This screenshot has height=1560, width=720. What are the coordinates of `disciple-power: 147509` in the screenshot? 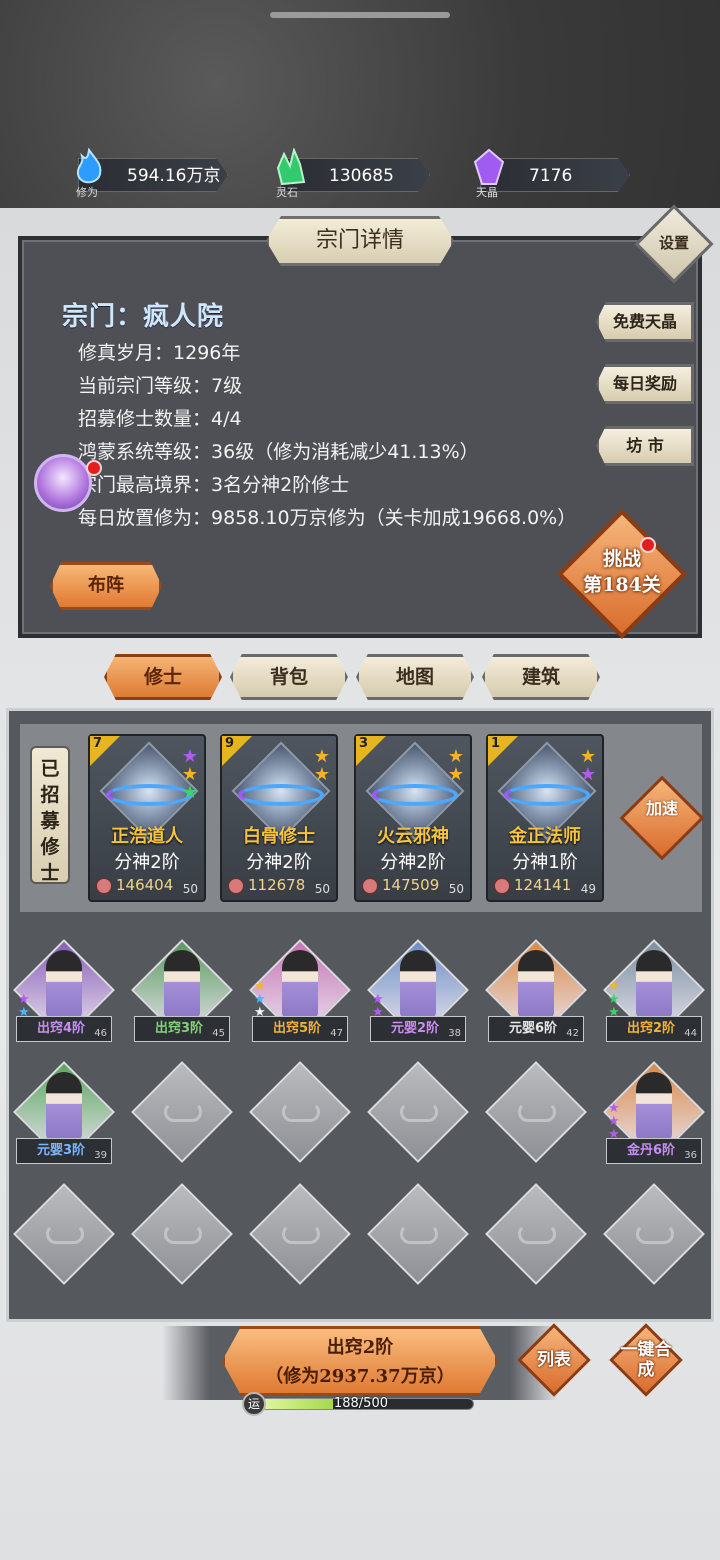 It's located at (411, 885).